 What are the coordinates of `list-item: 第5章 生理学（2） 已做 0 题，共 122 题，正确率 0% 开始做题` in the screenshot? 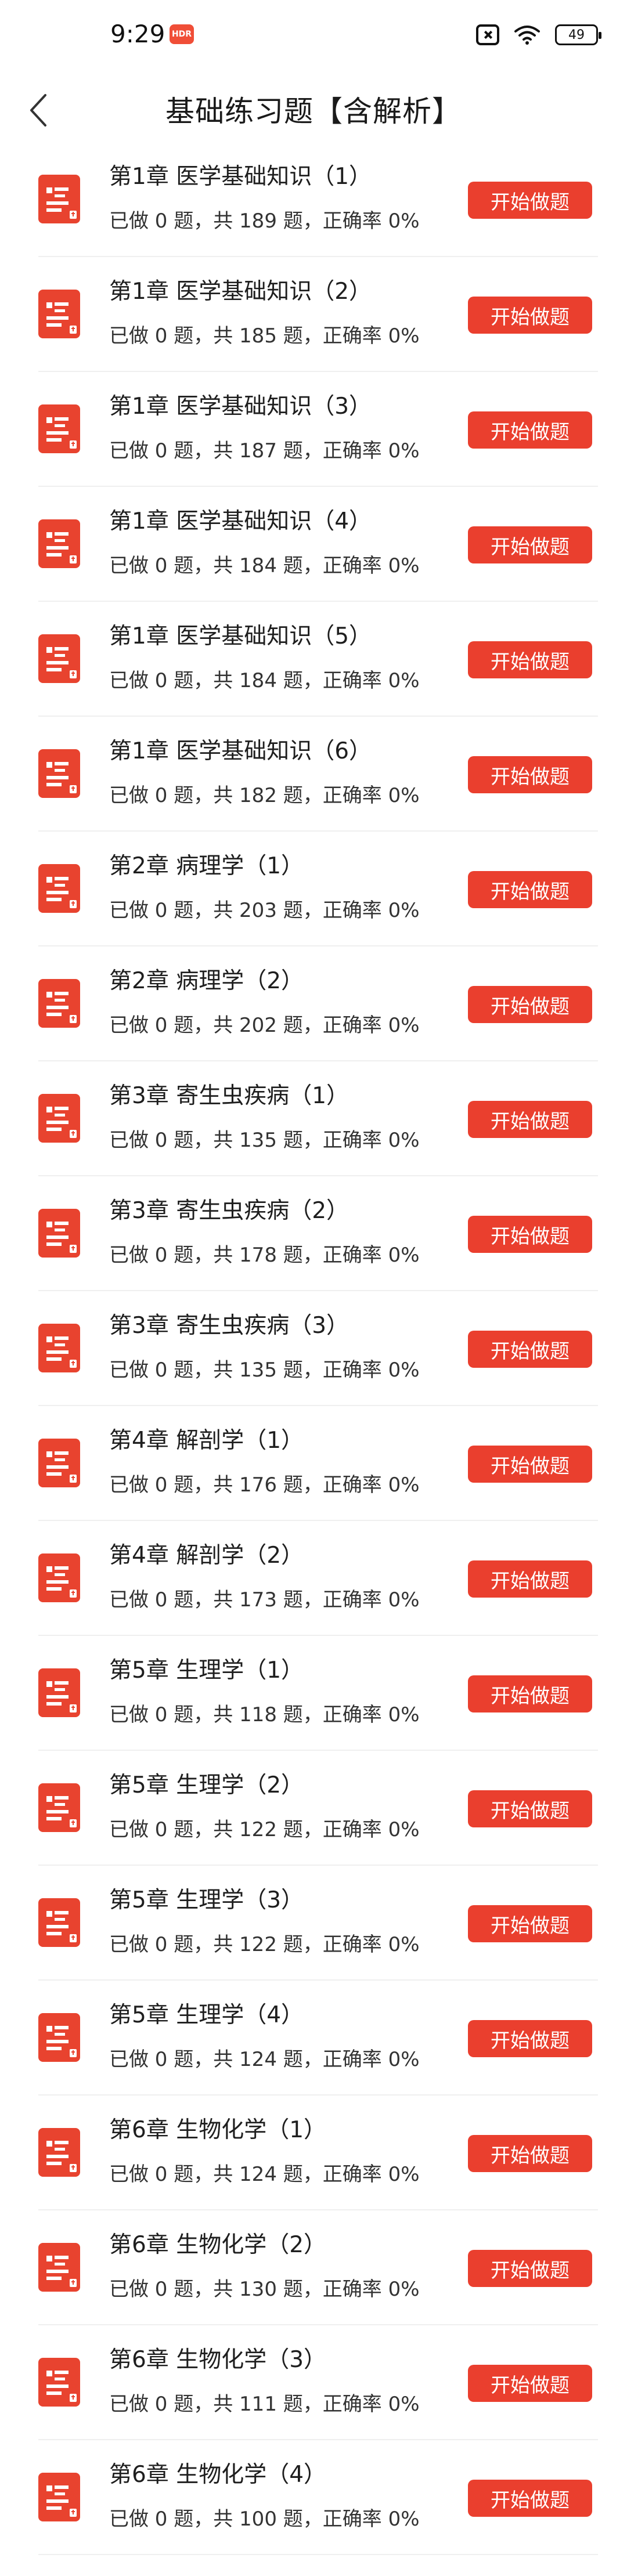 It's located at (313, 1808).